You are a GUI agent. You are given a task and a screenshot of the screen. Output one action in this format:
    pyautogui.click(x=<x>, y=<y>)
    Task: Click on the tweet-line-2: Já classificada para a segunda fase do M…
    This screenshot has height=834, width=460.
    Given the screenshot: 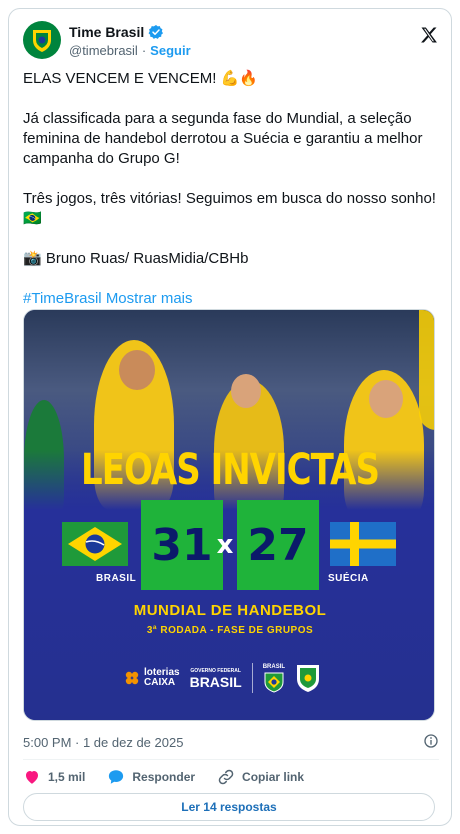 What is the action you would take?
    pyautogui.click(x=223, y=138)
    